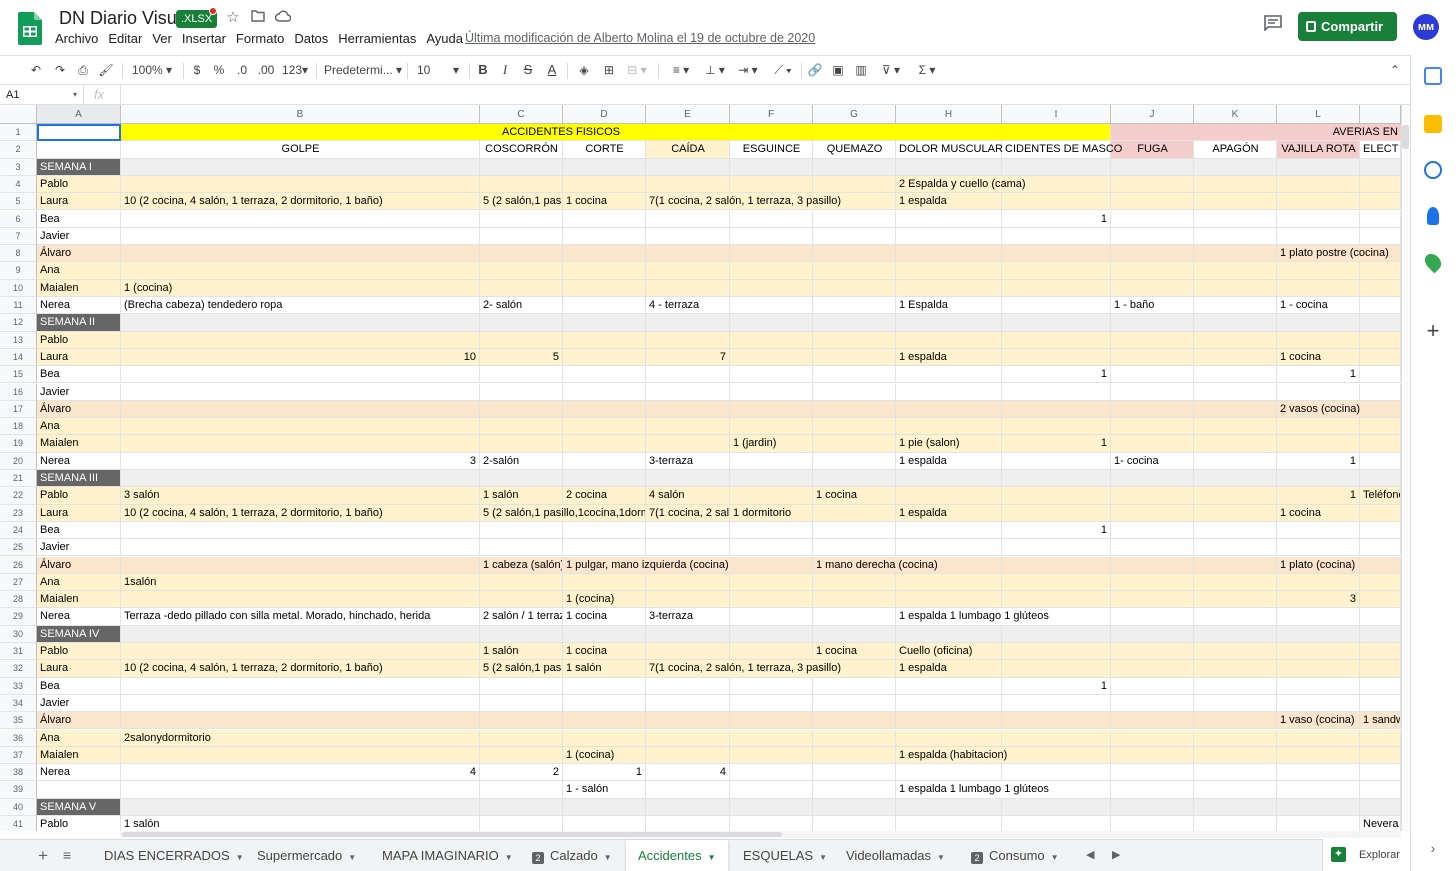 Image resolution: width=1456 pixels, height=871 pixels. What do you see at coordinates (1318, 375) in the screenshot?
I see `cell-l15: 1` at bounding box center [1318, 375].